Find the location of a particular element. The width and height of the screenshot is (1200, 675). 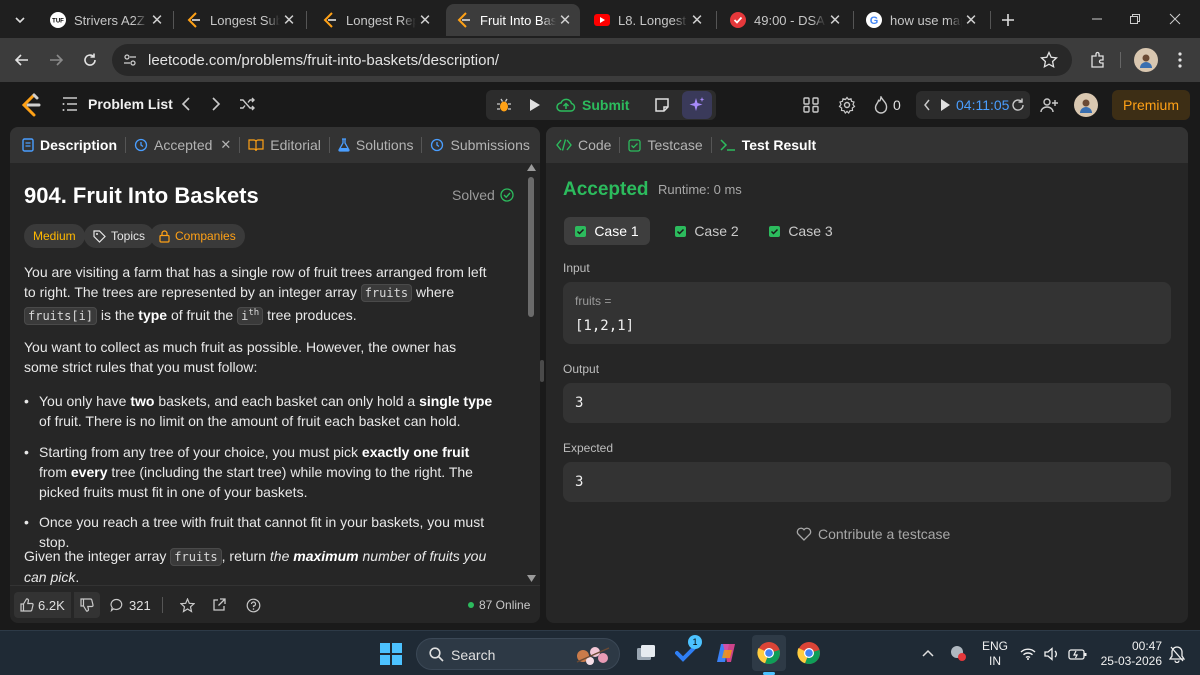

start-button is located at coordinates (391, 654).